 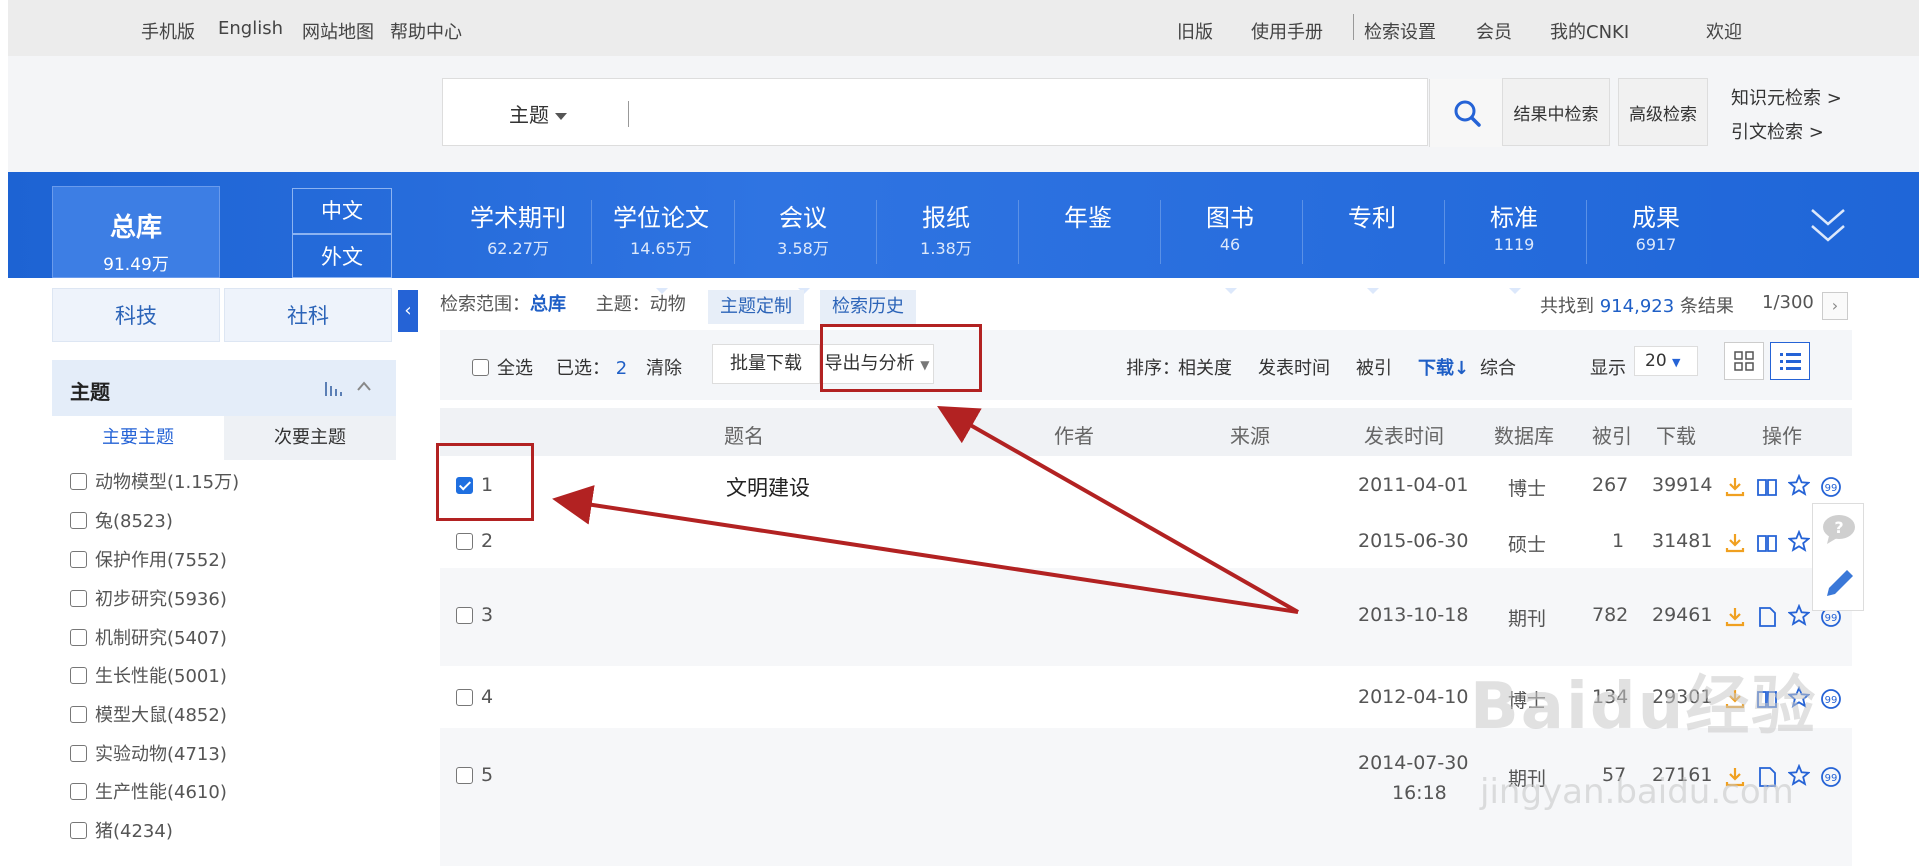 I want to click on facet-item: 初步研究(5936), so click(x=148, y=598).